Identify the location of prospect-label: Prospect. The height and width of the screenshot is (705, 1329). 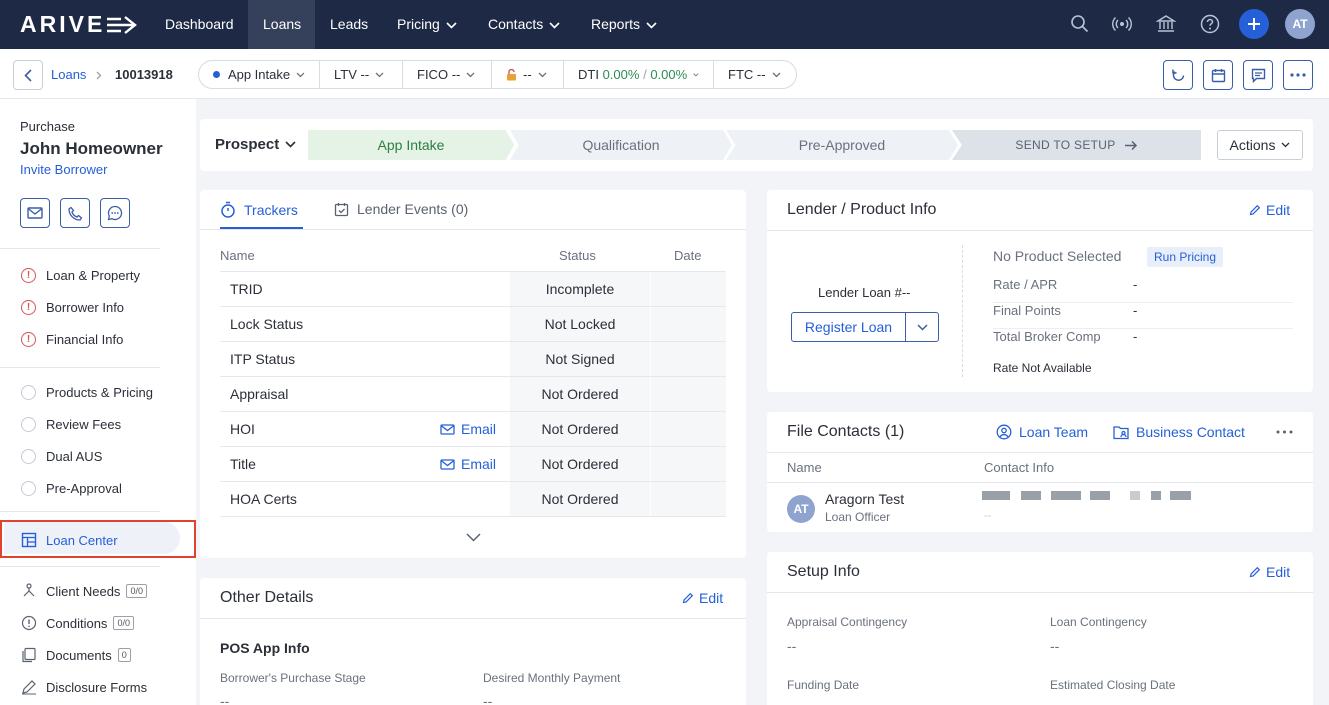
(247, 144).